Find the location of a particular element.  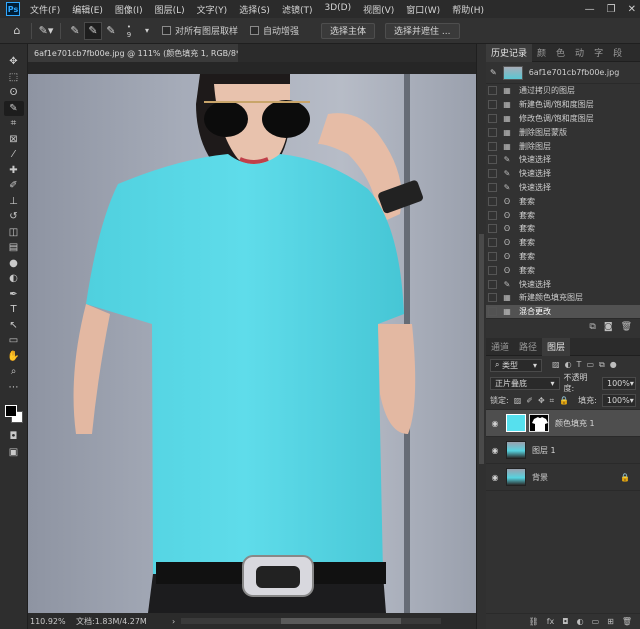

lock-transparent-icon: ▨ is located at coordinates (518, 401).